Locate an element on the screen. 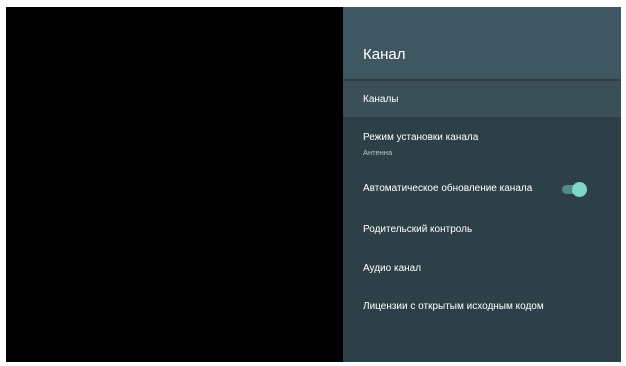 The height and width of the screenshot is (366, 626). menu-item-auto-update: Автоматическое обновление канала is located at coordinates (482, 189).